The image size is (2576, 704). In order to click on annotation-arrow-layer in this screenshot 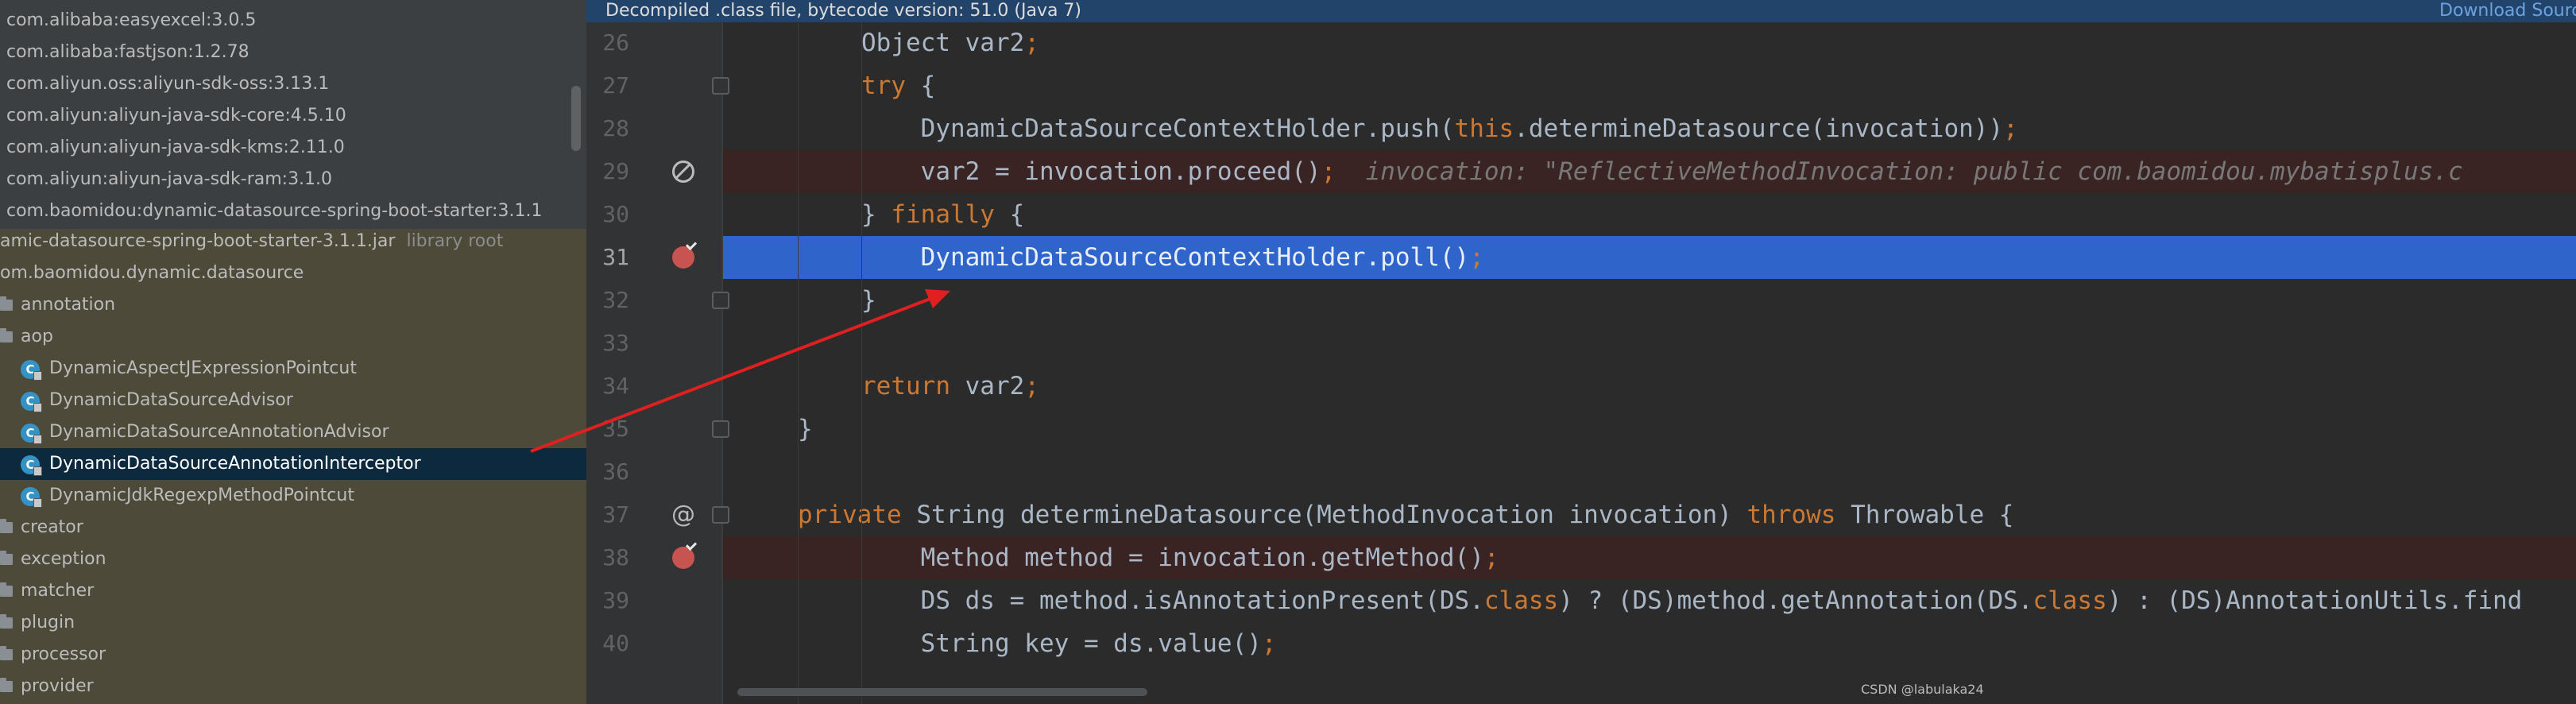, I will do `click(740, 371)`.